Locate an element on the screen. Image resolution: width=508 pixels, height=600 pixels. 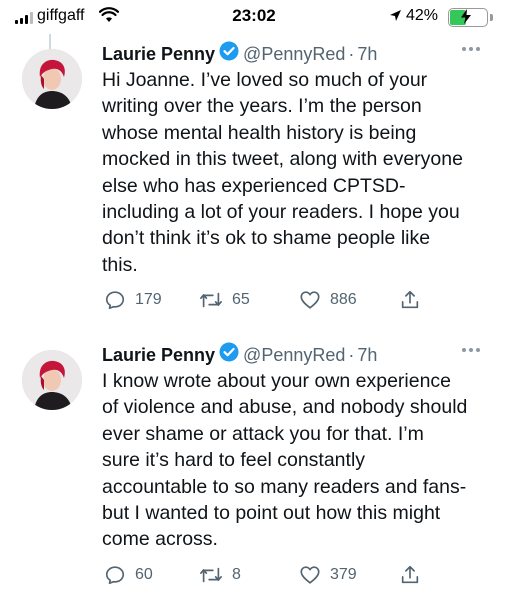
like-button: 379 is located at coordinates (328, 575).